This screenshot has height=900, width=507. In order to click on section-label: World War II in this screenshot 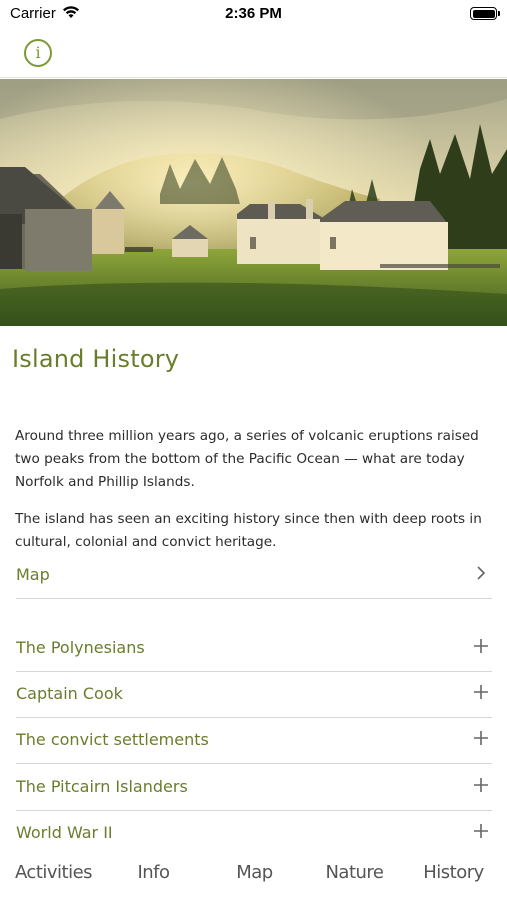, I will do `click(64, 832)`.